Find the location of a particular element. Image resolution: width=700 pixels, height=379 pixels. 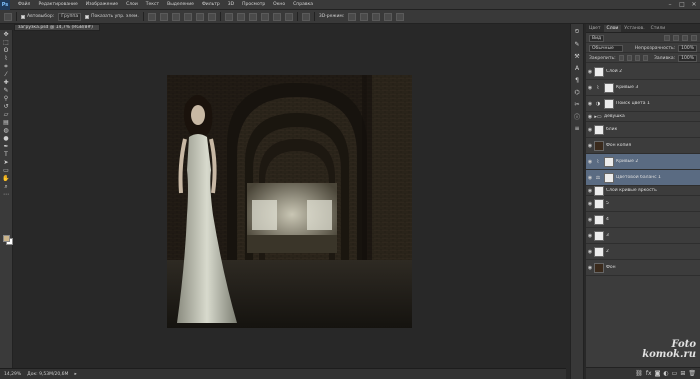

lasso-tool-icon: ʘ is located at coordinates (6, 50).